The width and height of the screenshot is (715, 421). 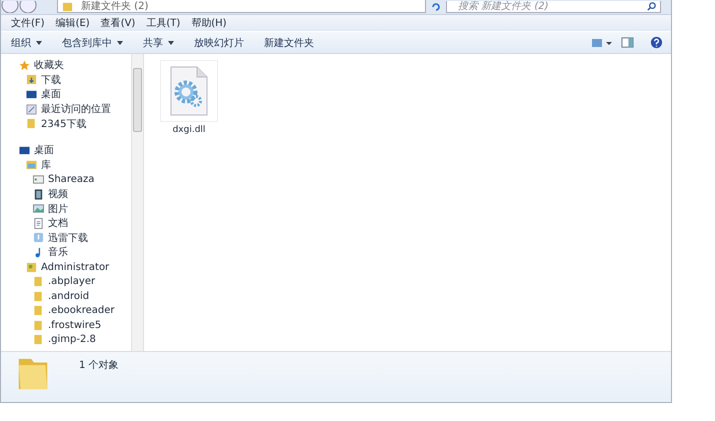 I want to click on gear-file-icon, so click(x=189, y=91).